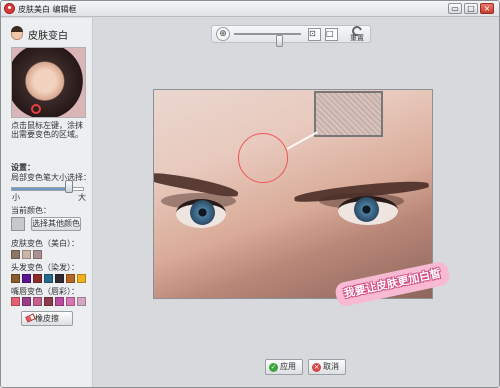  What do you see at coordinates (45, 267) in the screenshot?
I see `hair-color-label: 头发变色（染发）：` at bounding box center [45, 267].